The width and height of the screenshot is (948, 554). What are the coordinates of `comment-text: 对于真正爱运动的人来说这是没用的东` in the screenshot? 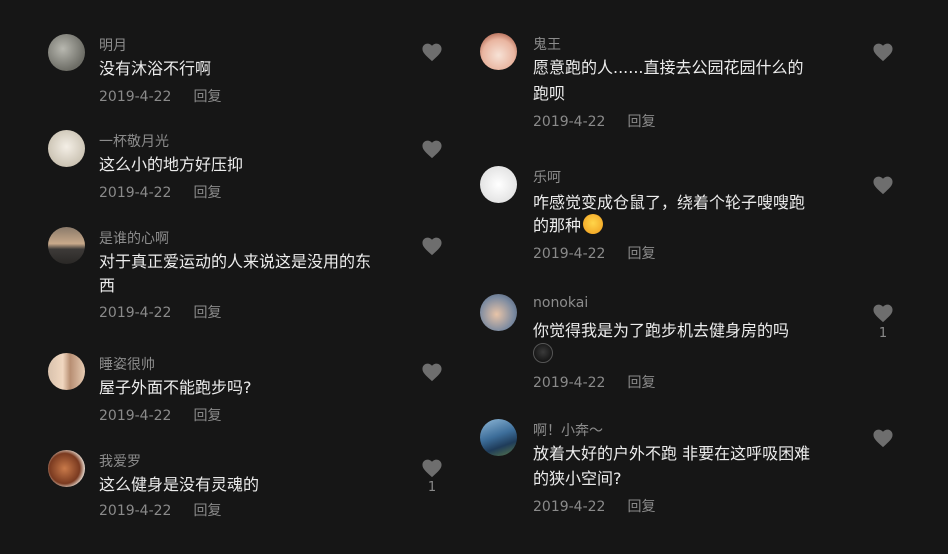 It's located at (235, 261).